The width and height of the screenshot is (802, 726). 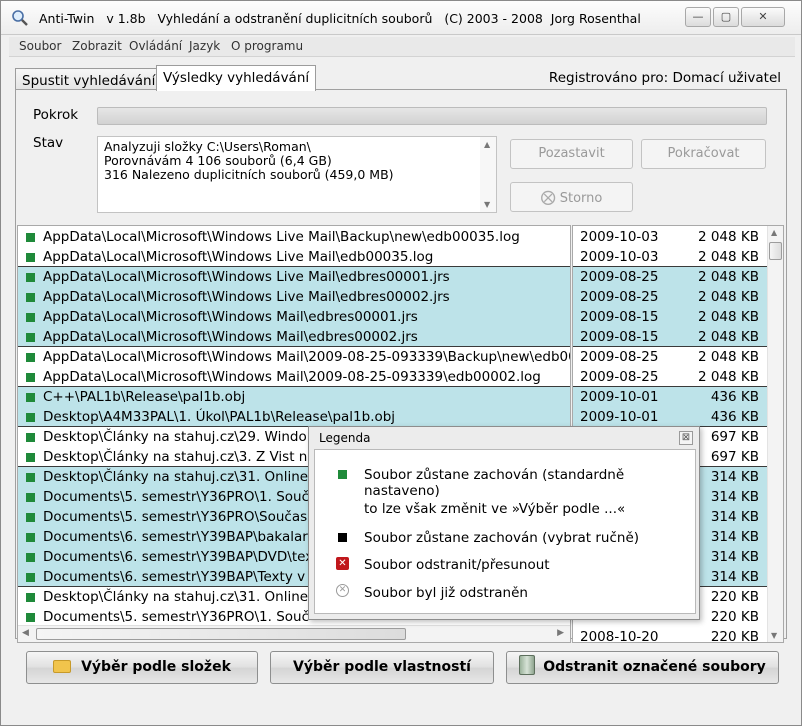 I want to click on cancel-label: Storno, so click(x=581, y=198).